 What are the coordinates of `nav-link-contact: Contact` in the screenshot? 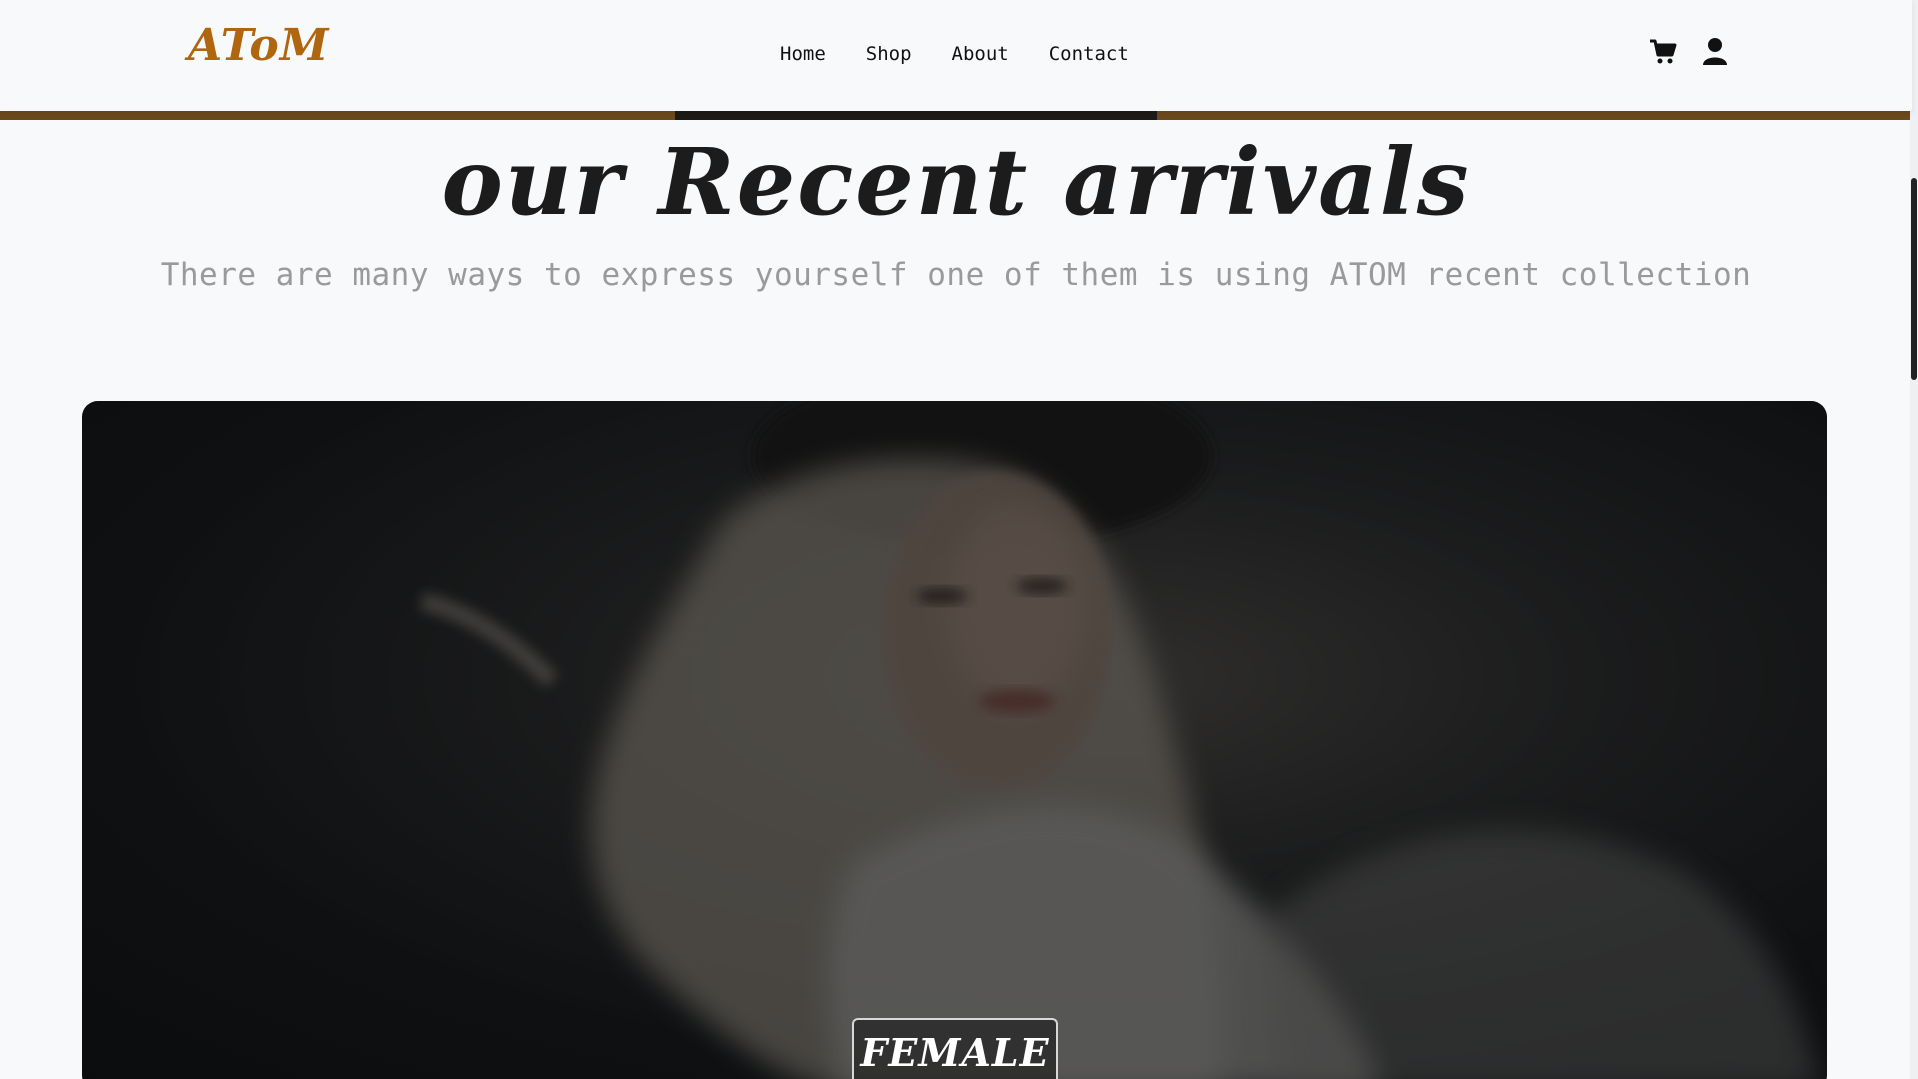 It's located at (1089, 54).